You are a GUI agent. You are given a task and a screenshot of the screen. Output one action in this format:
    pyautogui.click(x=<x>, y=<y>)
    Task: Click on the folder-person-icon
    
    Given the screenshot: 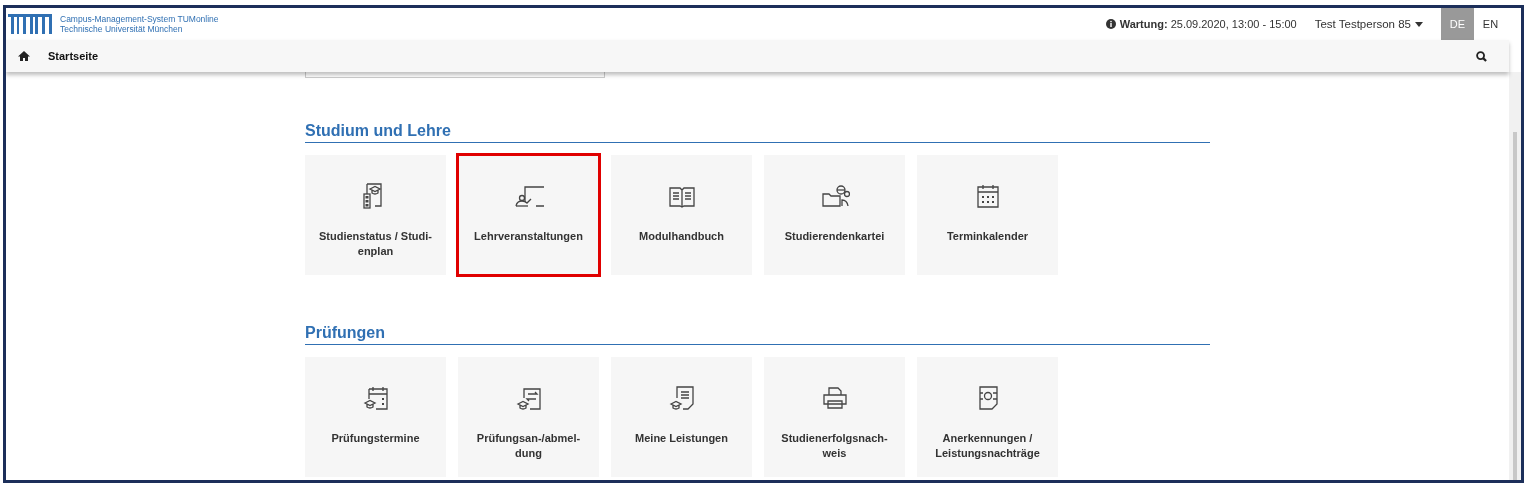 What is the action you would take?
    pyautogui.click(x=834, y=196)
    